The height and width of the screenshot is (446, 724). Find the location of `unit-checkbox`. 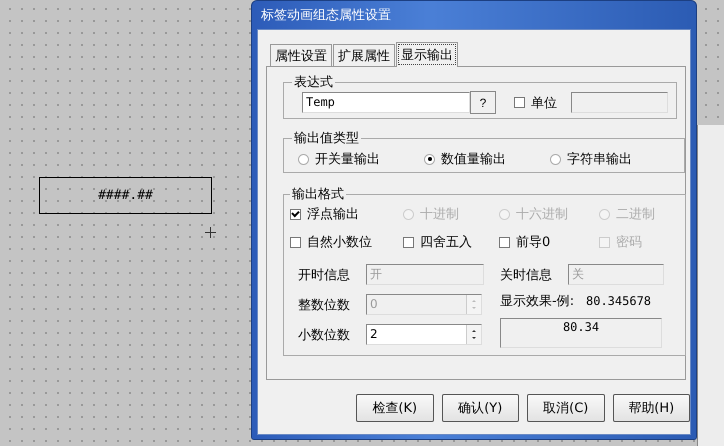

unit-checkbox is located at coordinates (519, 102).